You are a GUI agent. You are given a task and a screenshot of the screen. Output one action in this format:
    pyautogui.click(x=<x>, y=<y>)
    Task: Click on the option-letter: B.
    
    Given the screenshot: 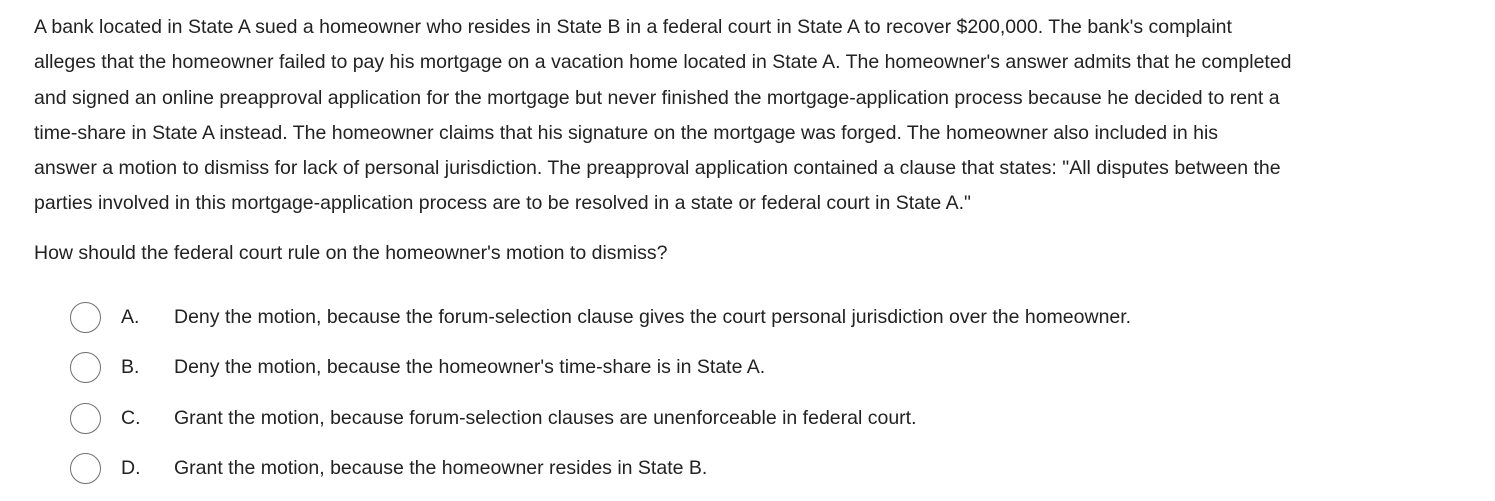 What is the action you would take?
    pyautogui.click(x=130, y=367)
    